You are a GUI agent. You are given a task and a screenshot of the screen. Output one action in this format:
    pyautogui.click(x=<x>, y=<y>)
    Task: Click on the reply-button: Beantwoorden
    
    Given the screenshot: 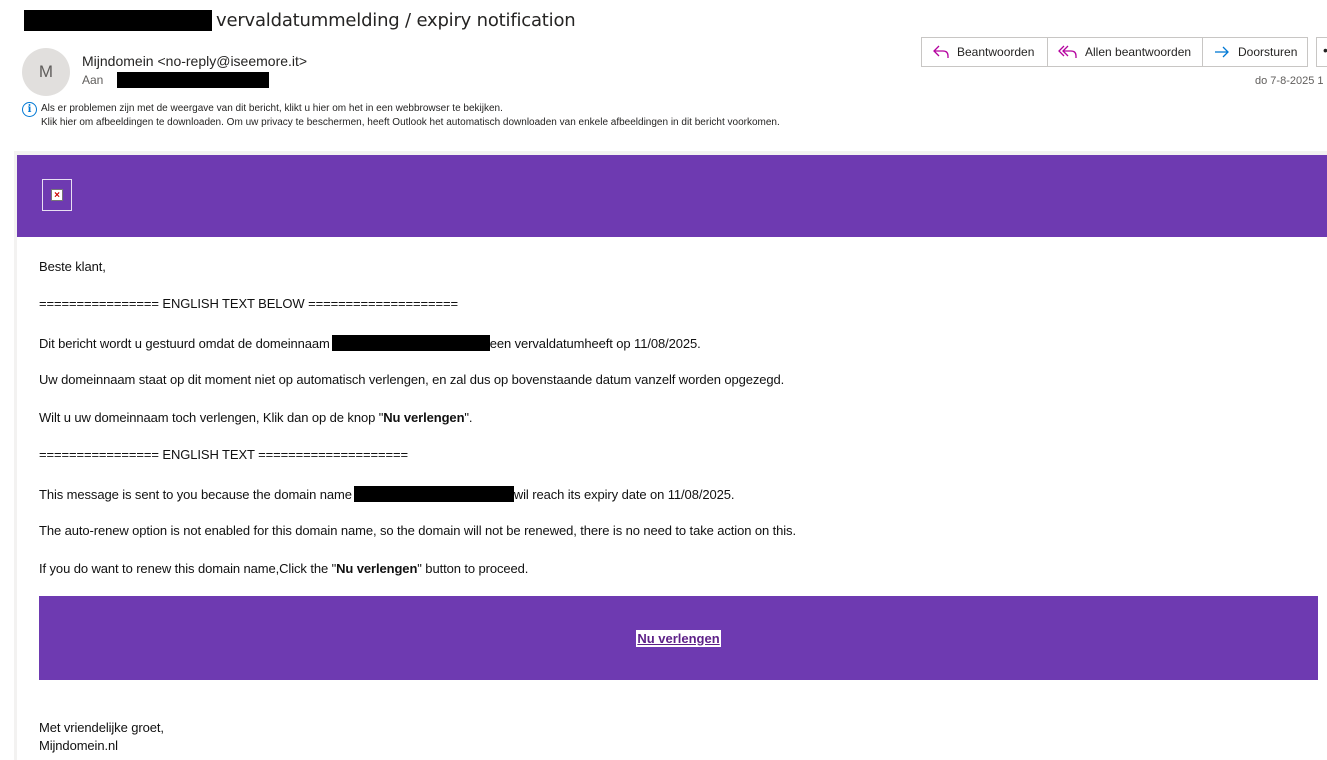 What is the action you would take?
    pyautogui.click(x=984, y=52)
    